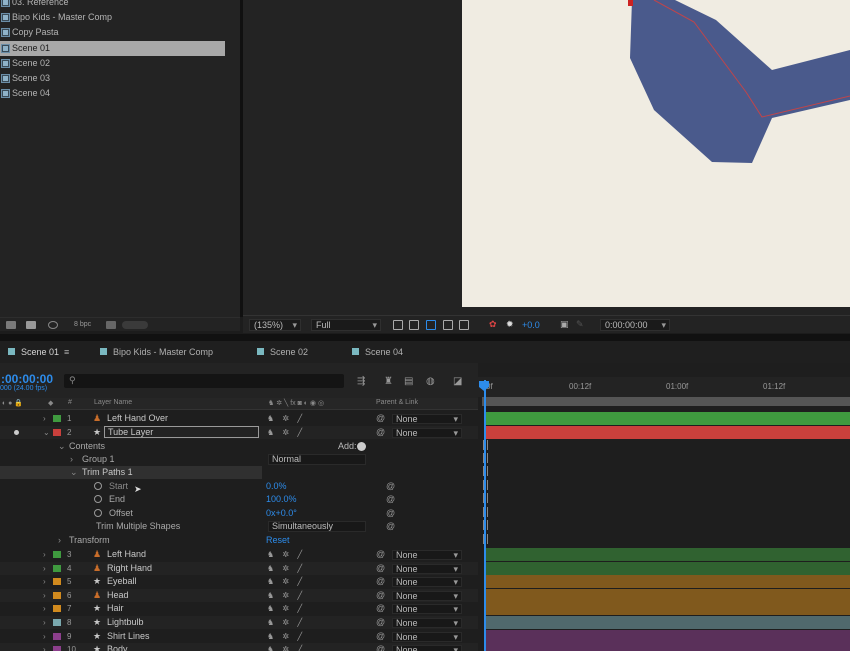 The image size is (850, 651). What do you see at coordinates (408, 381) in the screenshot?
I see `frame-blend-icon: ▤` at bounding box center [408, 381].